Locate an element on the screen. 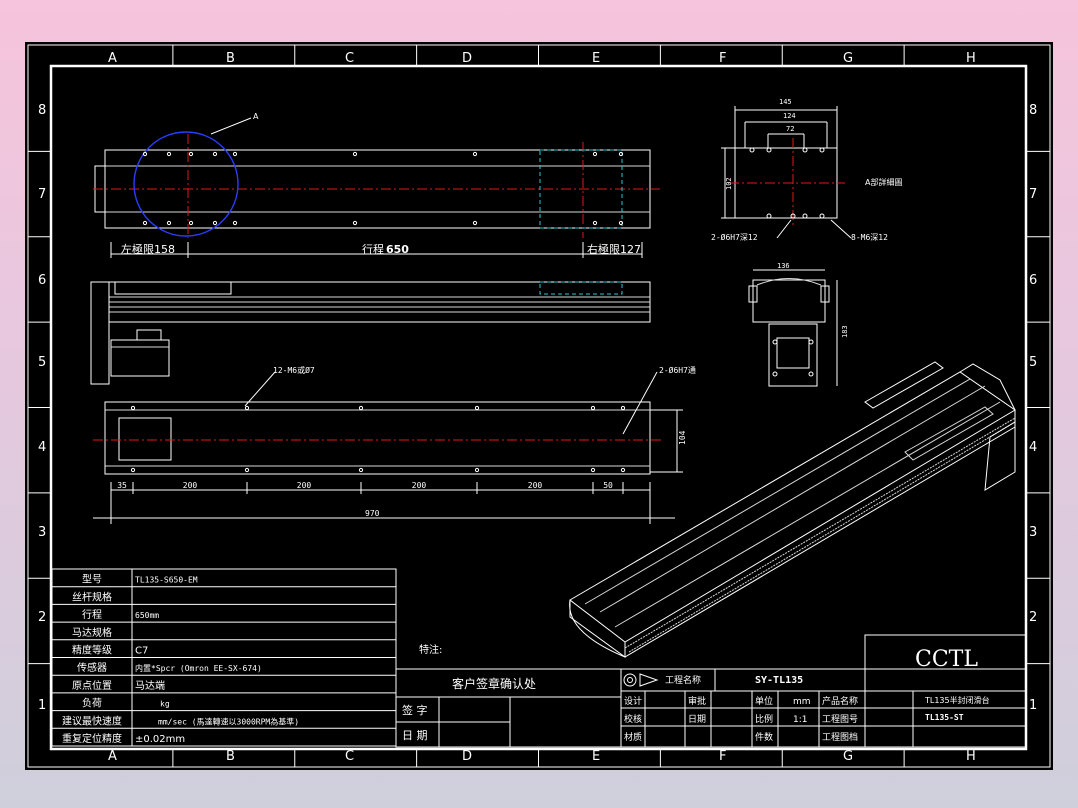 The height and width of the screenshot is (808, 1078). dim-segment: 50 is located at coordinates (608, 485).